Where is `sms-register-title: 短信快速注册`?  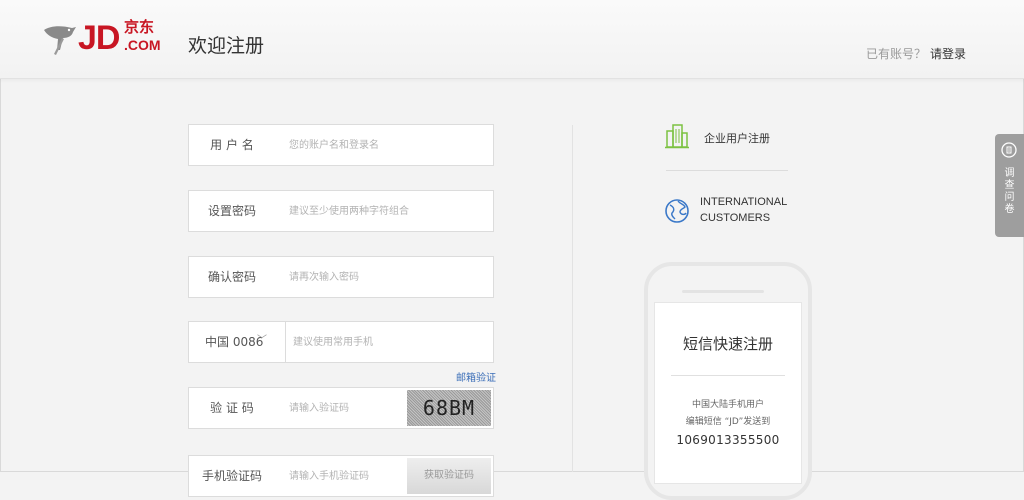
sms-register-title: 短信快速注册 is located at coordinates (727, 344).